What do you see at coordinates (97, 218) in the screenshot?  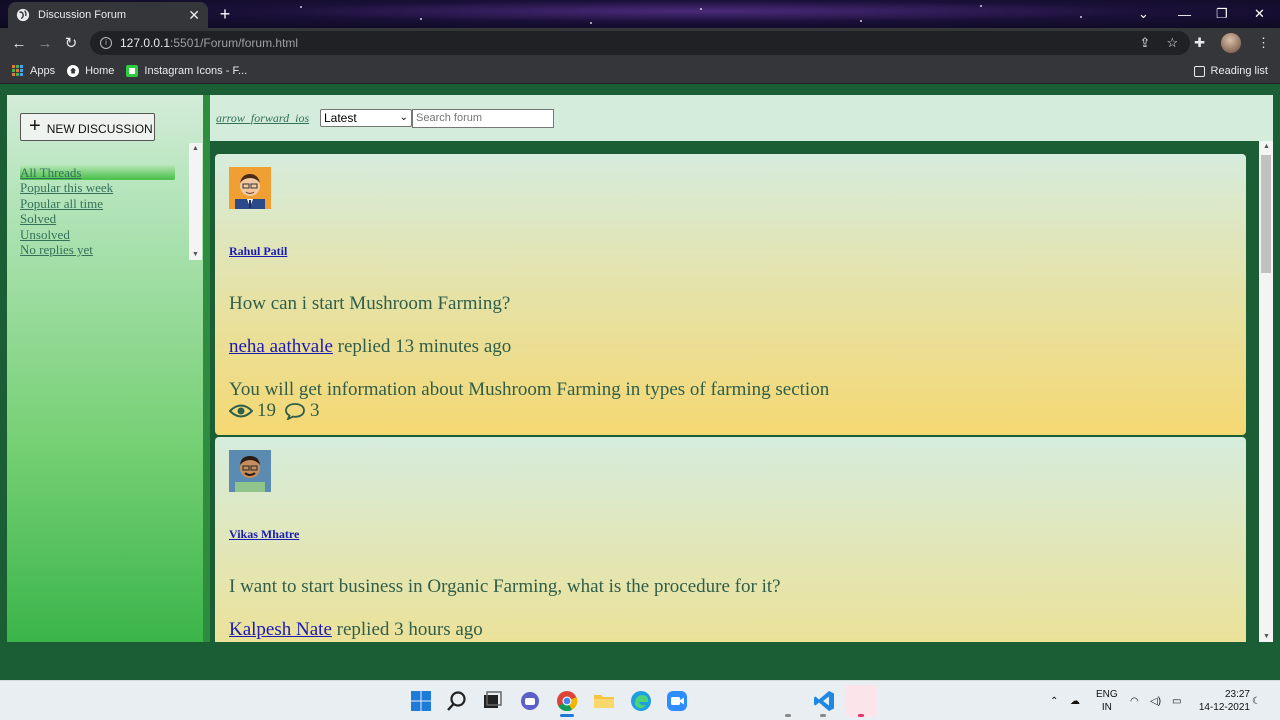 I see `nav-solved: Solved` at bounding box center [97, 218].